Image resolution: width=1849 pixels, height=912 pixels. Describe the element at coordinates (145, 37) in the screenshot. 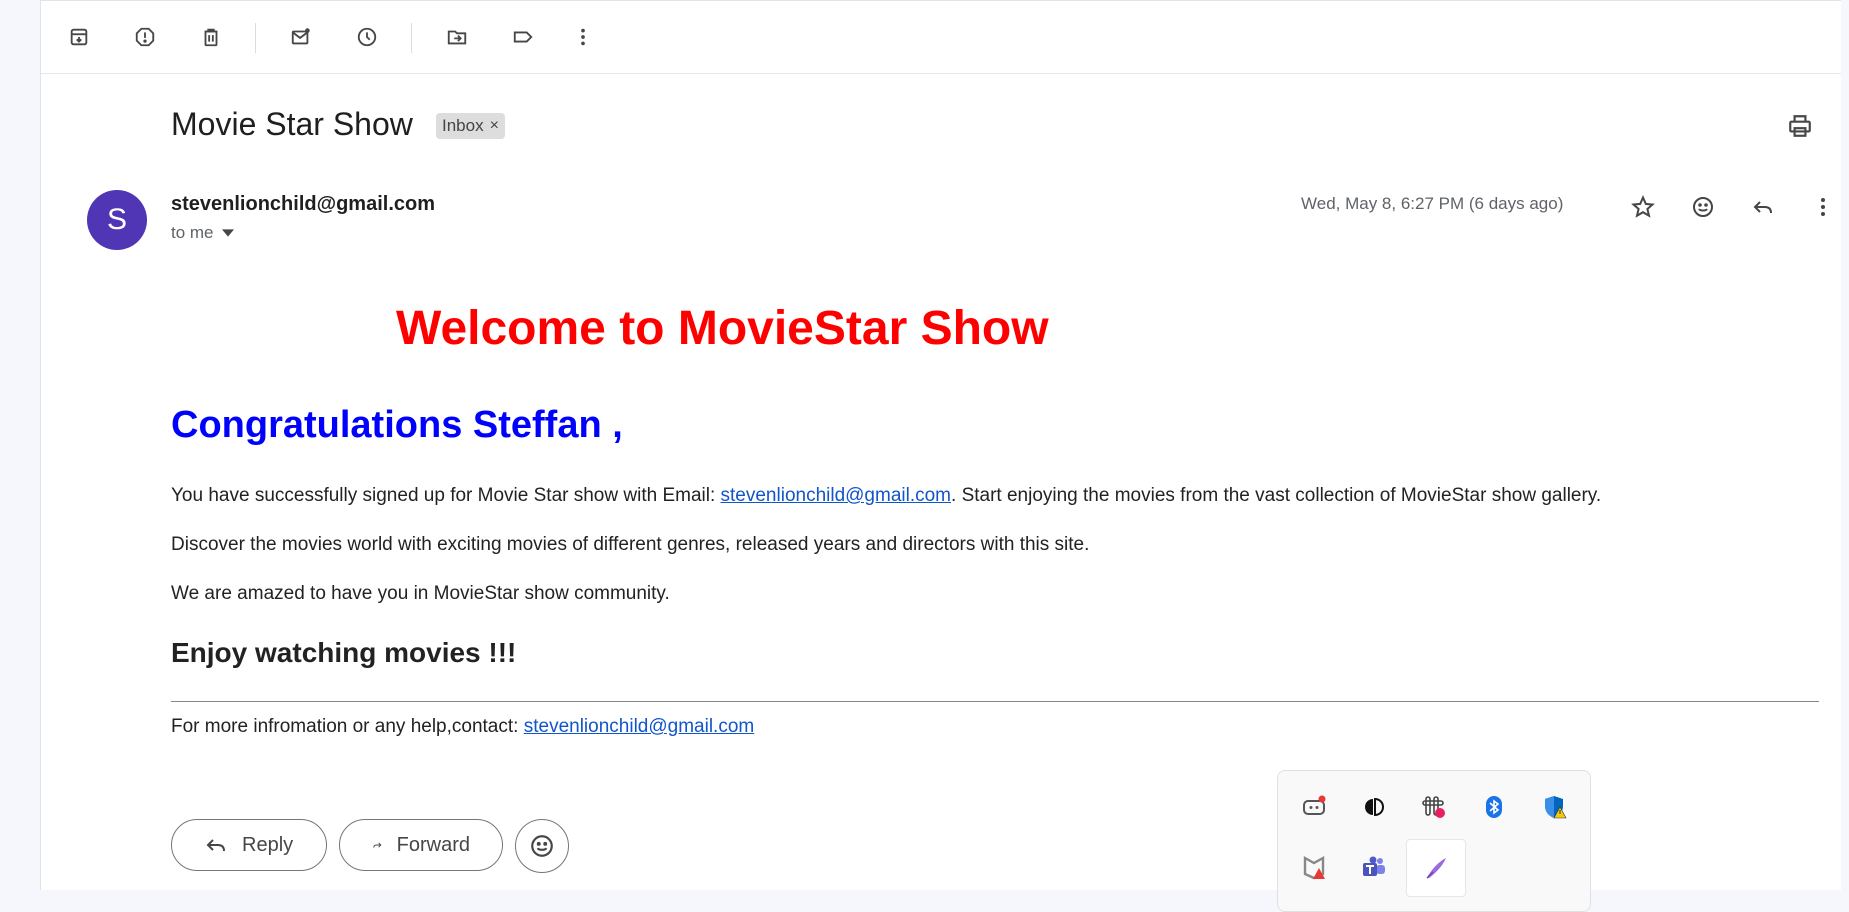

I see `report-spam-icon` at that location.